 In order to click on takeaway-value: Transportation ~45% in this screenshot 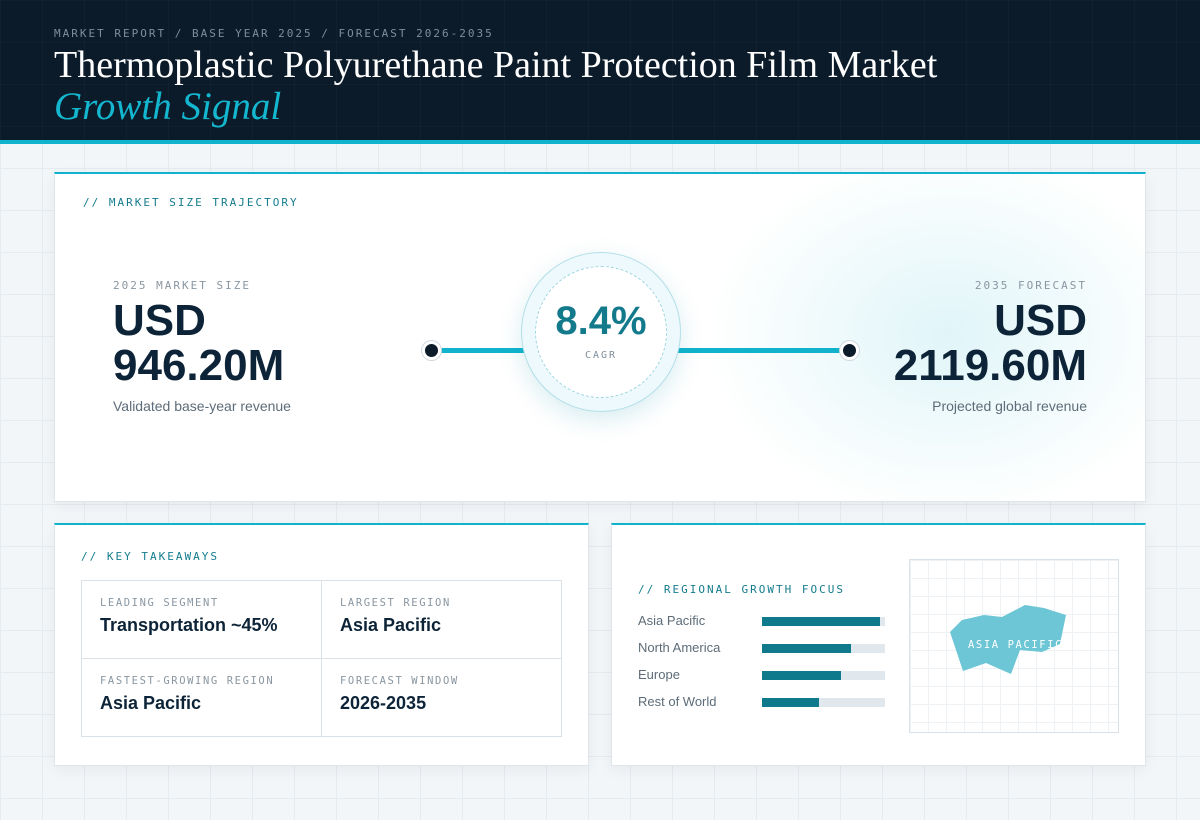, I will do `click(189, 625)`.